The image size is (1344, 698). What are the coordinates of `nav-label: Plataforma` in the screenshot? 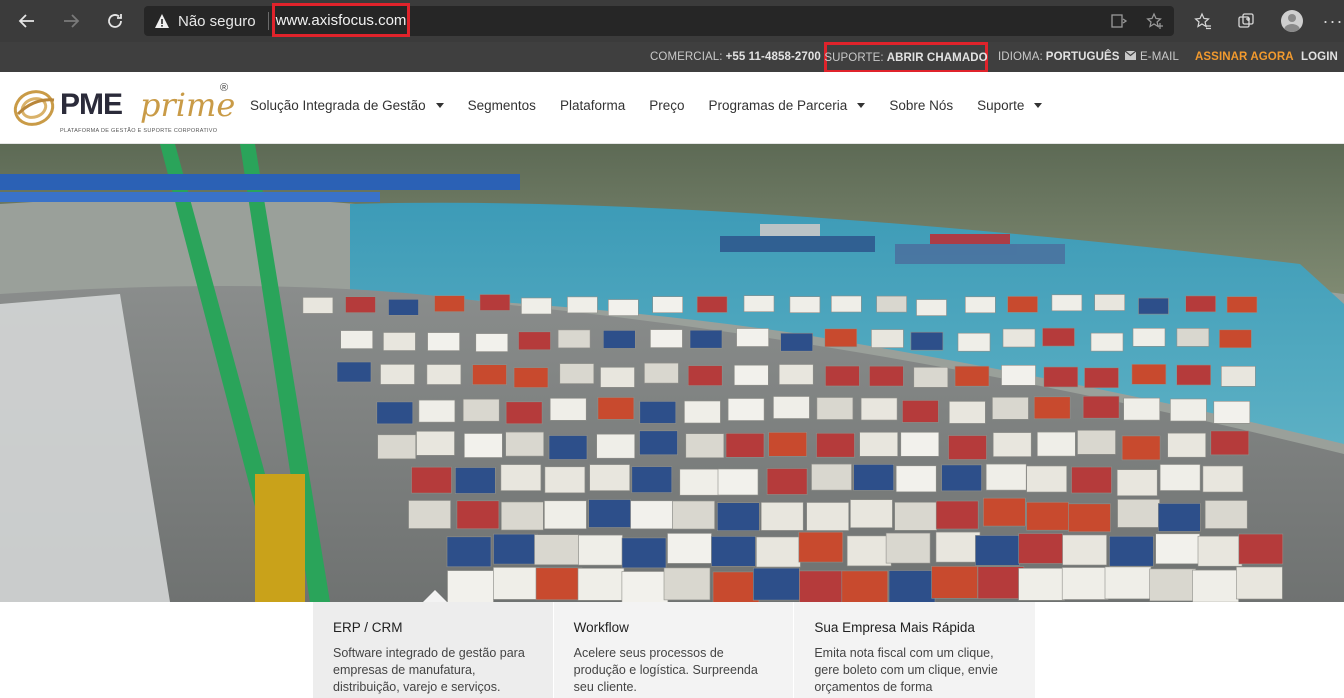 It's located at (592, 105).